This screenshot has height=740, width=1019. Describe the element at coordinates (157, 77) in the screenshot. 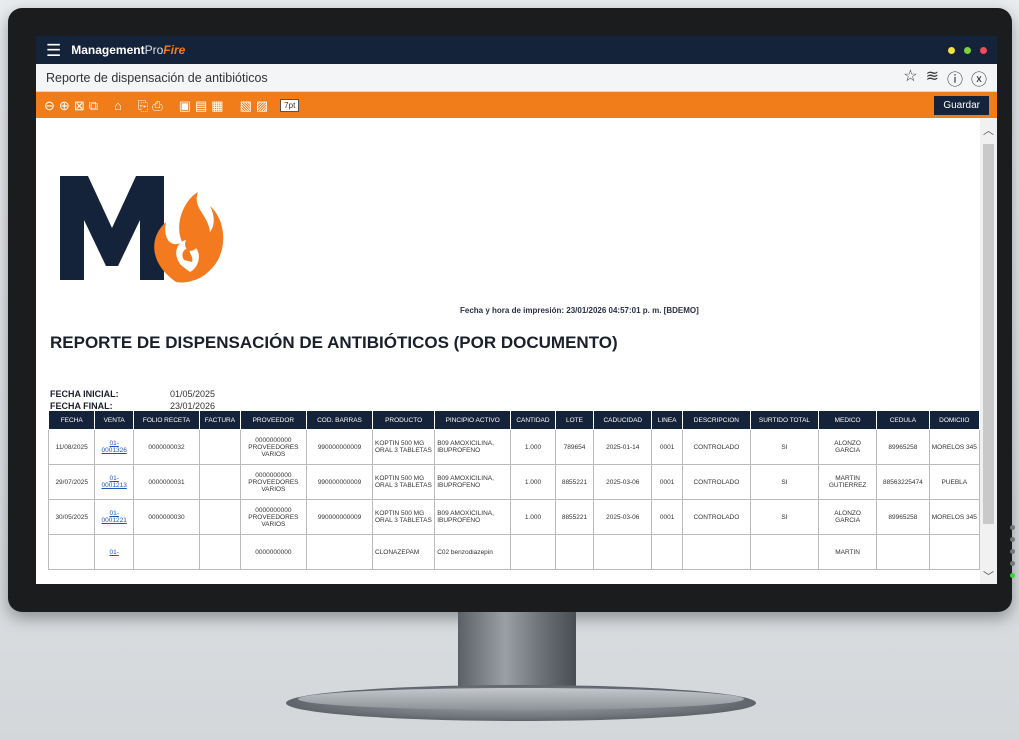

I see `window-title: Reporte de dispensación de antibióticos` at that location.